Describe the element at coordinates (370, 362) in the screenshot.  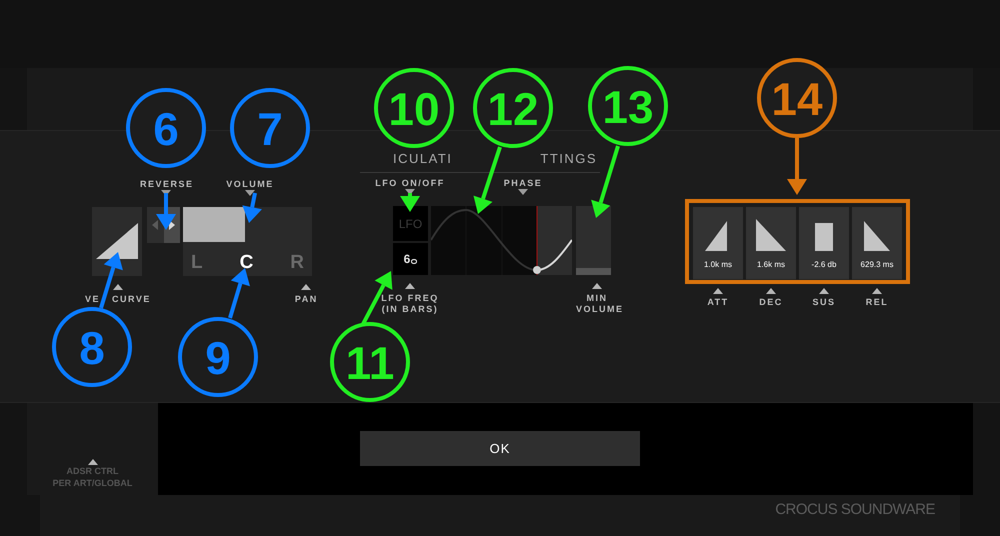
I see `callout-badge: 11` at that location.